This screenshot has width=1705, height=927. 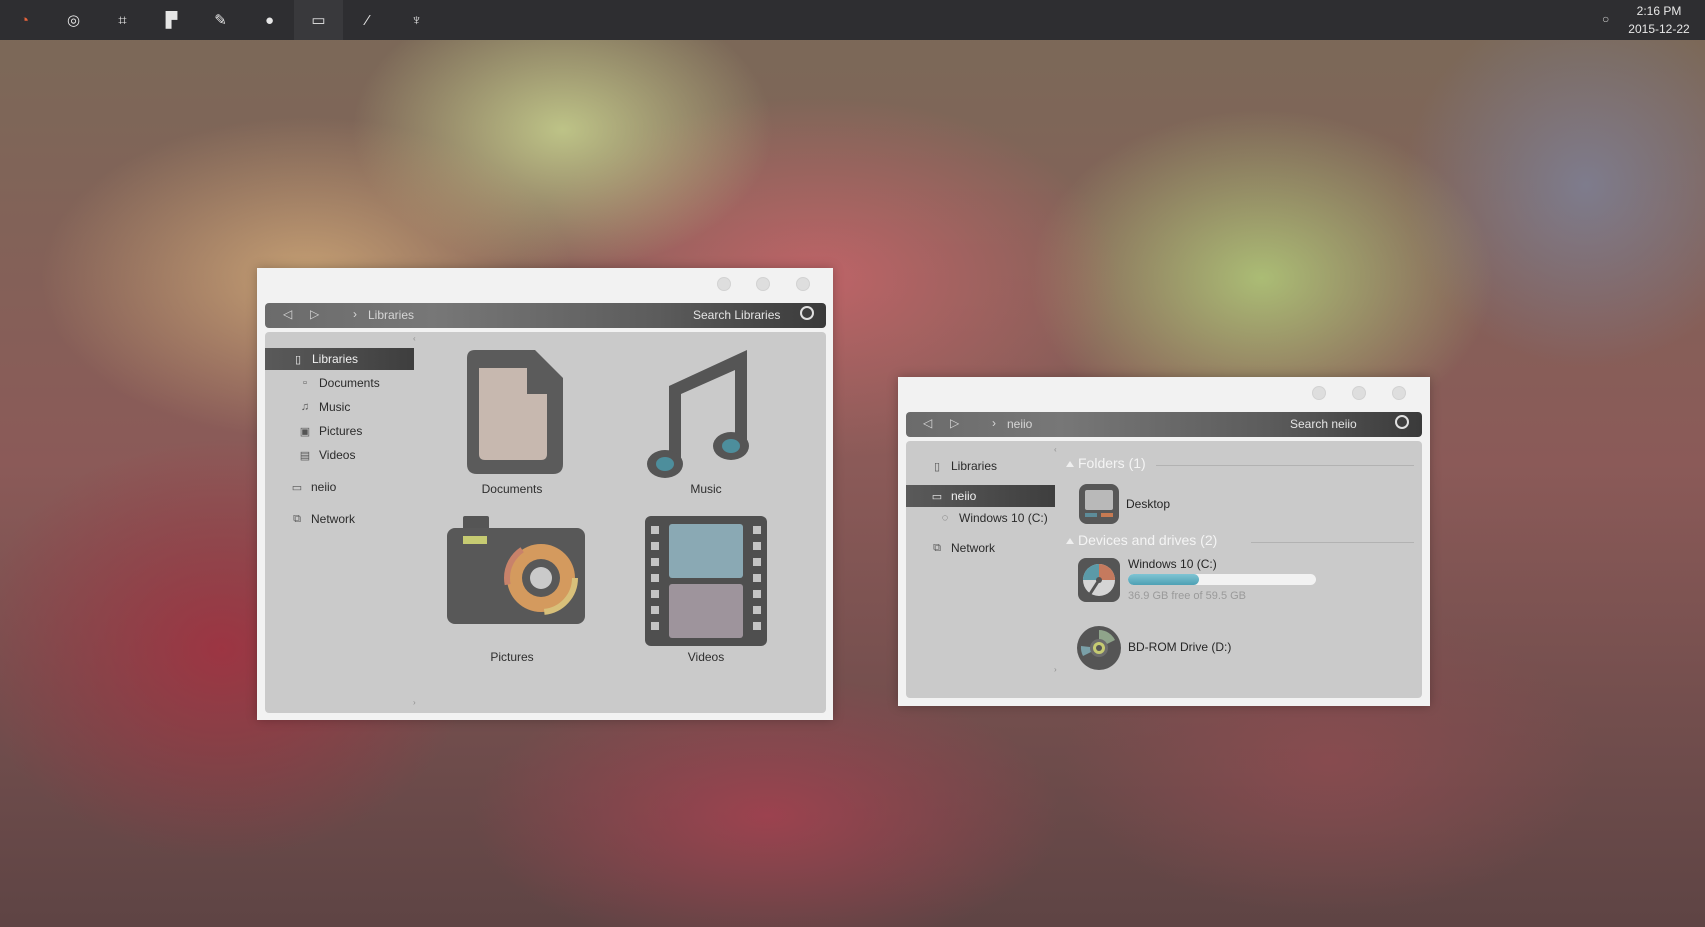 I want to click on library-documents: Documents, so click(x=512, y=421).